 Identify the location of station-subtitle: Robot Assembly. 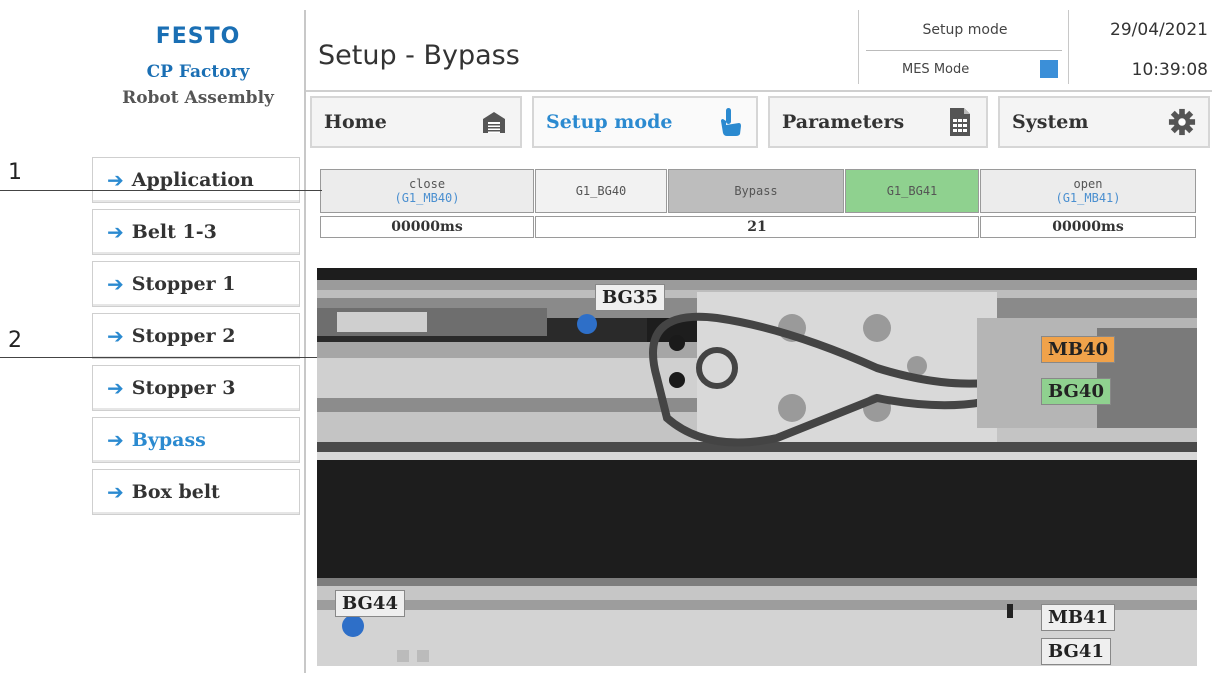
(198, 98).